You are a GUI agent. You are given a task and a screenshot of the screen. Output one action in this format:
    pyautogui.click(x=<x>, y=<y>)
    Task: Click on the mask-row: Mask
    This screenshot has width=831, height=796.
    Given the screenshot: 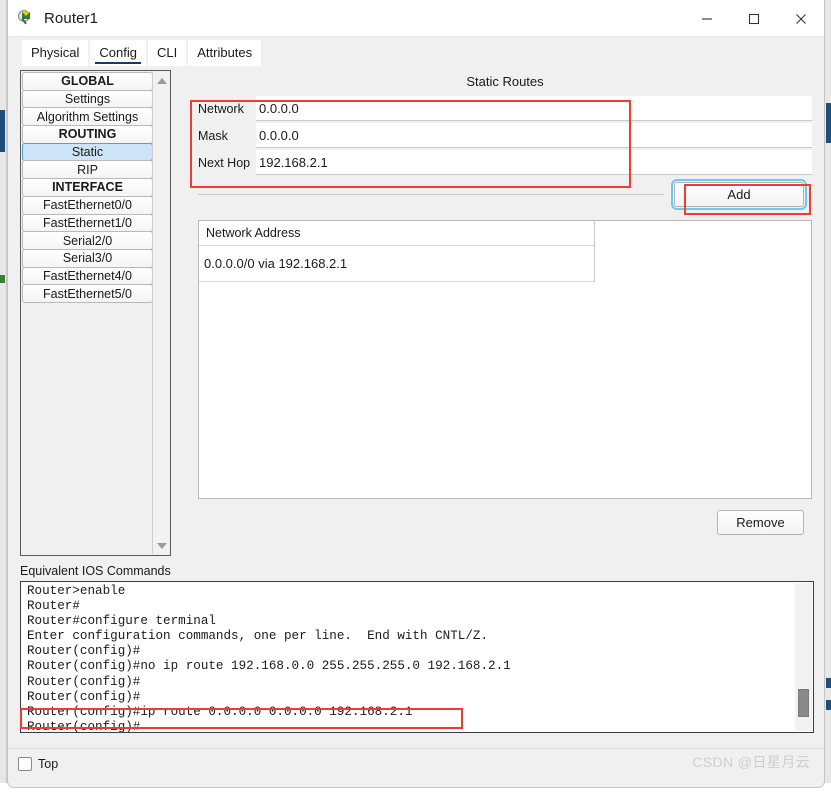 What is the action you would take?
    pyautogui.click(x=505, y=135)
    